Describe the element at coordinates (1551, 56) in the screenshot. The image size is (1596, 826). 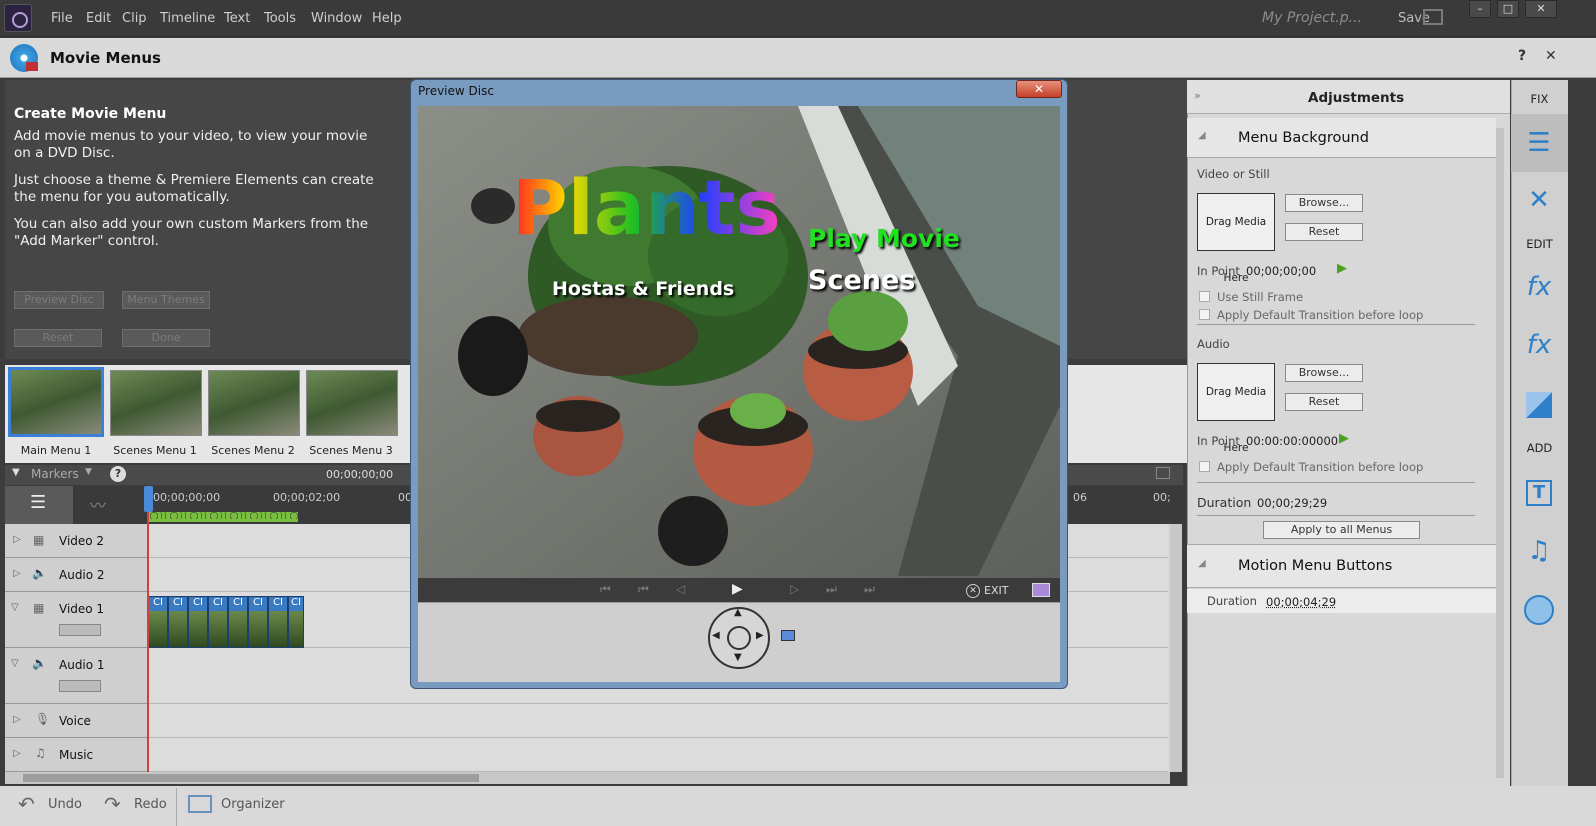
I see `panel-close-icon: ✕` at that location.